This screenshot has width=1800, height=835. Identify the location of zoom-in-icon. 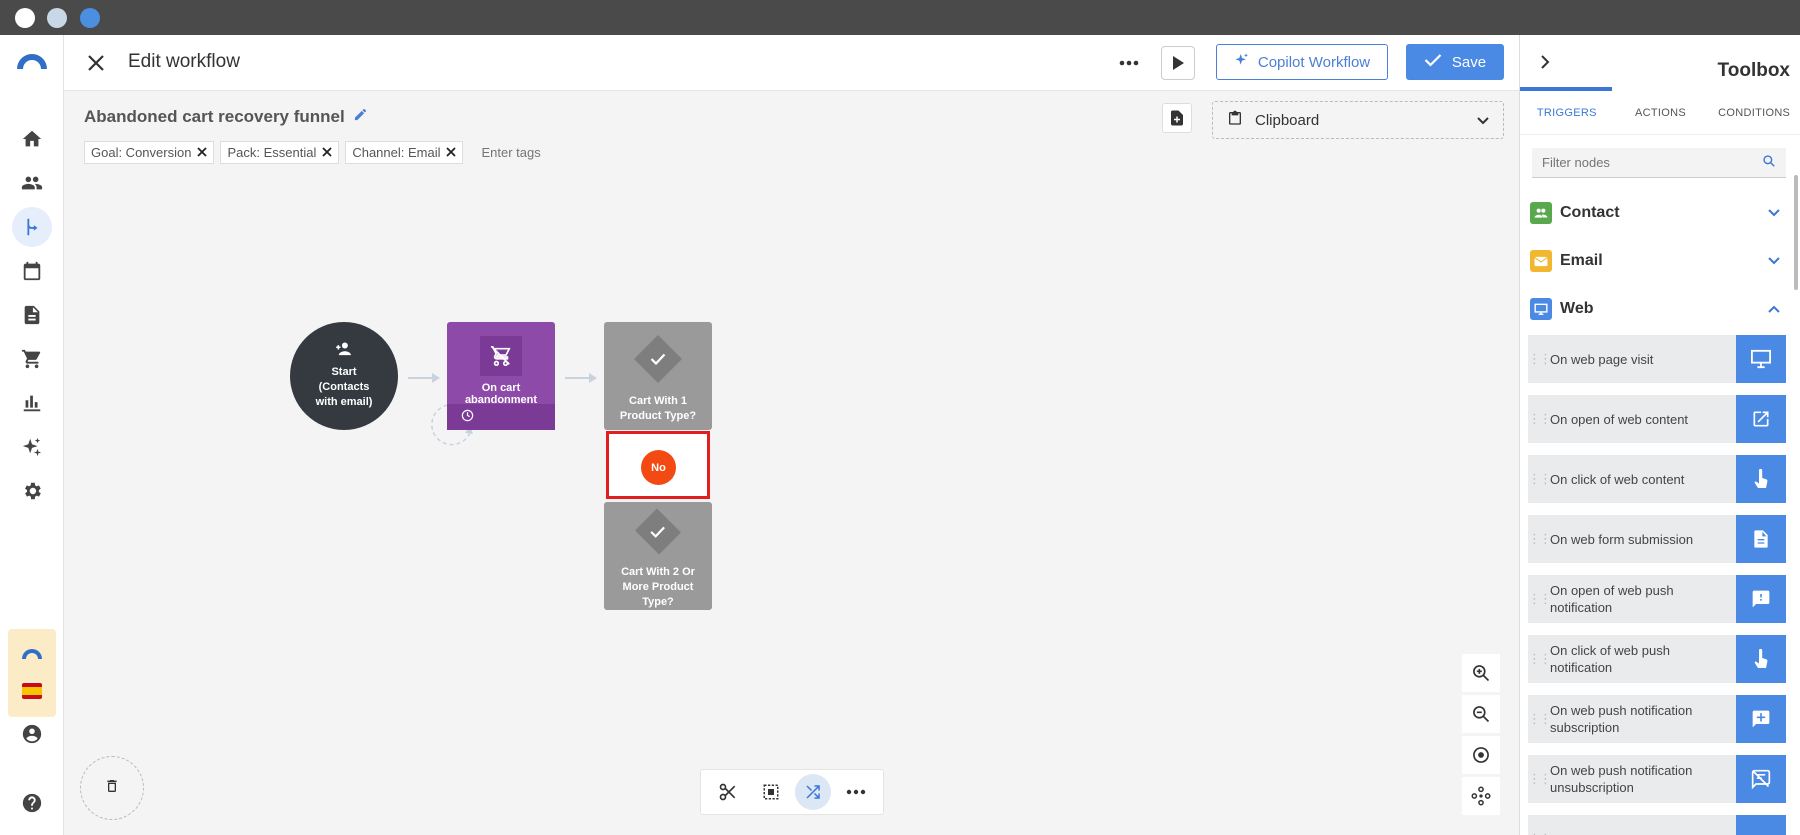
(1481, 673).